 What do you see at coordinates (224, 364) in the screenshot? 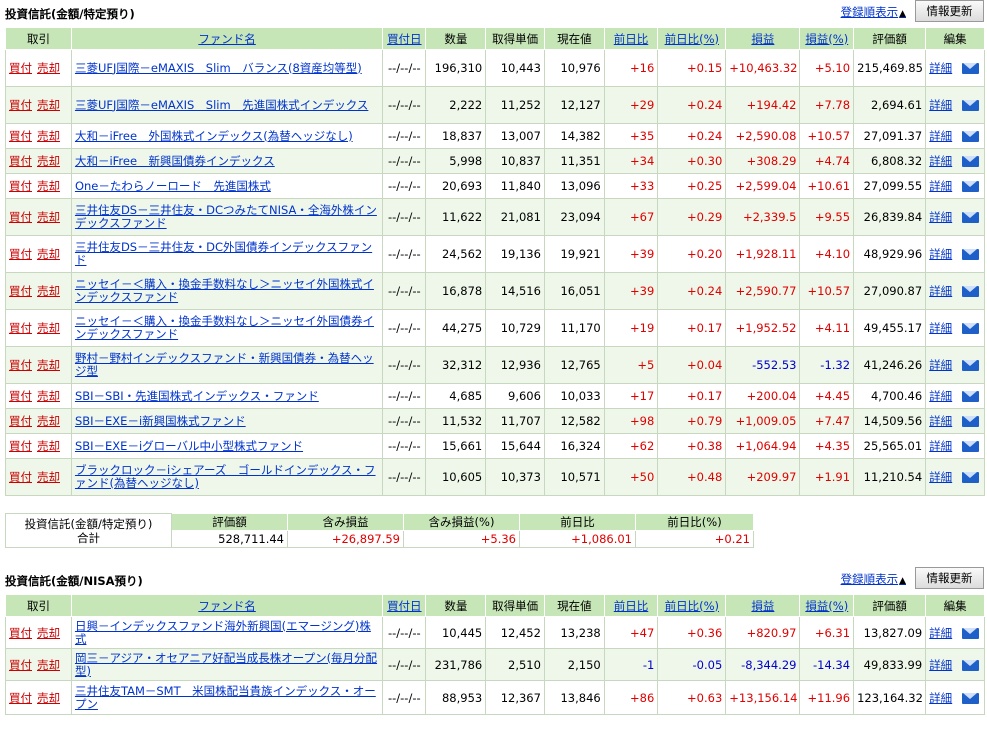
I see `fund-name-link: 野村－野村インデックスファンド・新興国債券・為替ヘッジ型` at bounding box center [224, 364].